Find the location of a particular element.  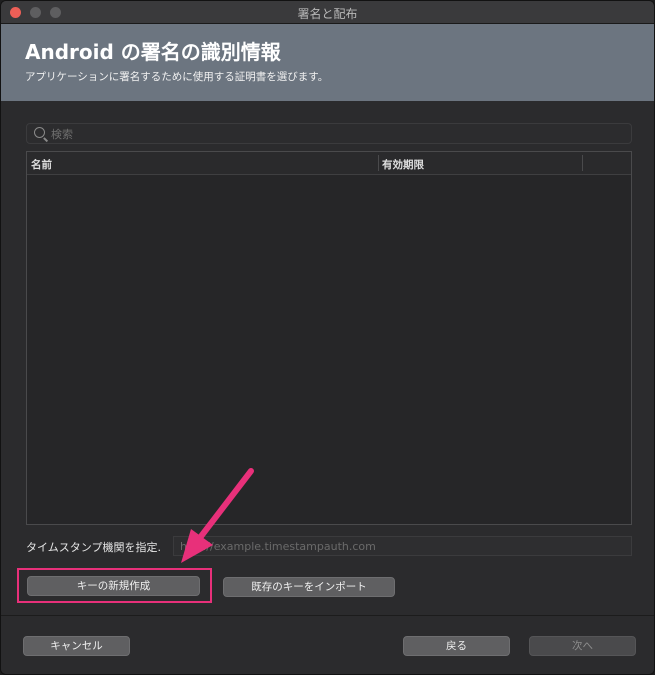

table-header: 名前 有効期限 is located at coordinates (329, 163).